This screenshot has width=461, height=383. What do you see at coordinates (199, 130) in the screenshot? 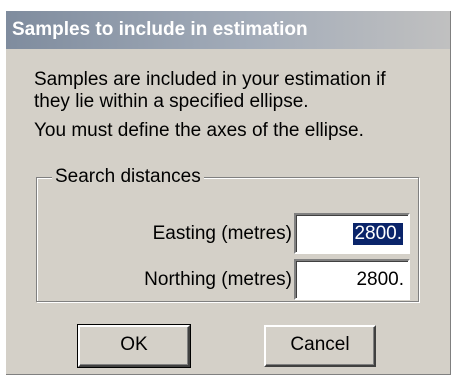
I see `description-line-3: You must define the axes of the ellipse.` at bounding box center [199, 130].